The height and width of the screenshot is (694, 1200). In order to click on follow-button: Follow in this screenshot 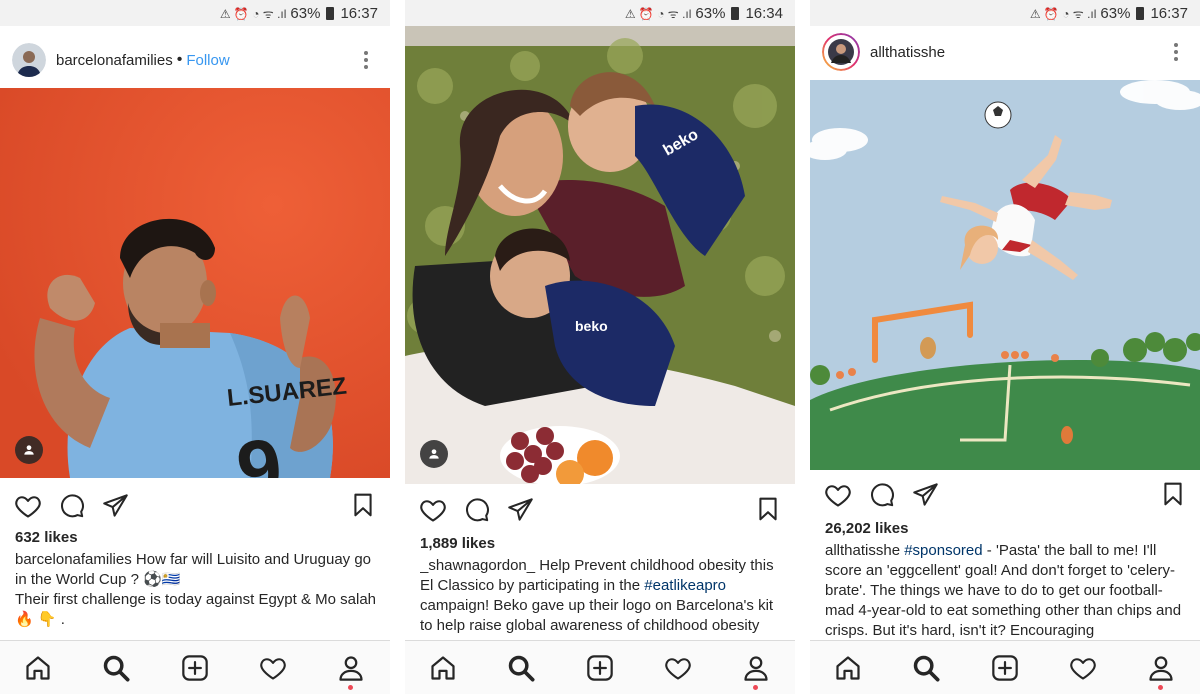, I will do `click(207, 60)`.